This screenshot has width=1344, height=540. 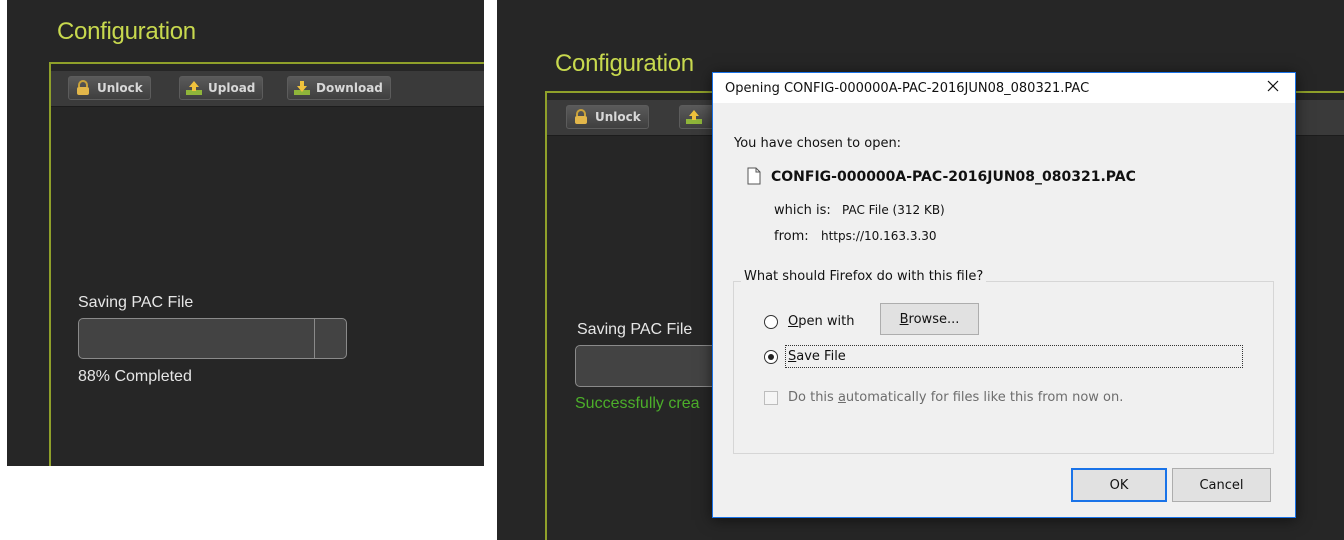 What do you see at coordinates (818, 143) in the screenshot?
I see `intro-text: You have chosen to open:` at bounding box center [818, 143].